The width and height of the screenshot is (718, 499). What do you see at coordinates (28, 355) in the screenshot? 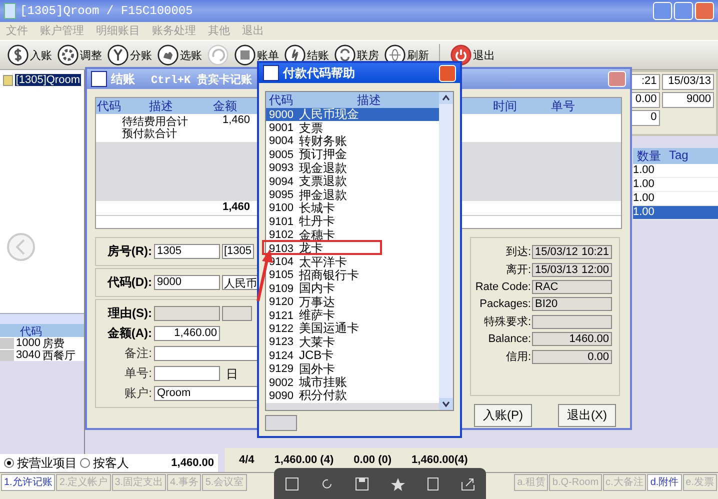
I see `table-cell: 3040` at bounding box center [28, 355].